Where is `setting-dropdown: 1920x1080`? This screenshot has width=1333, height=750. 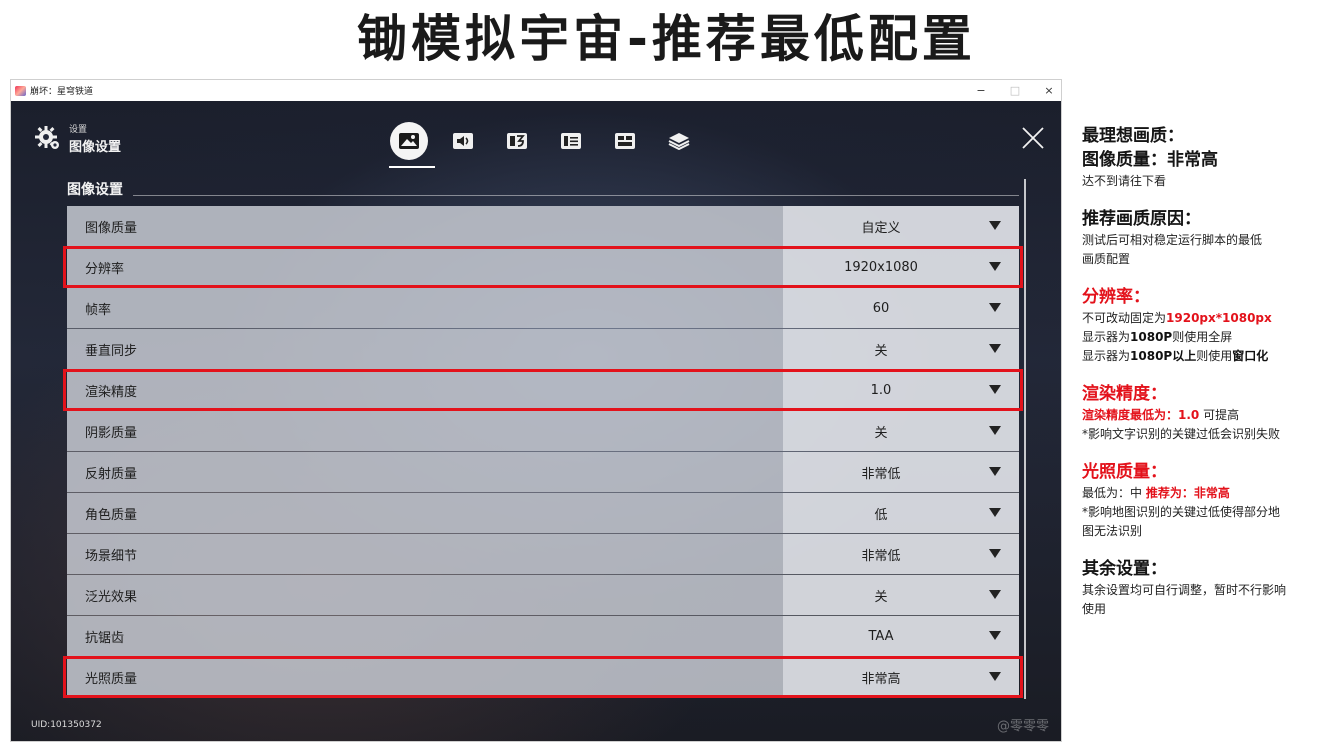
setting-dropdown: 1920x1080 is located at coordinates (901, 267).